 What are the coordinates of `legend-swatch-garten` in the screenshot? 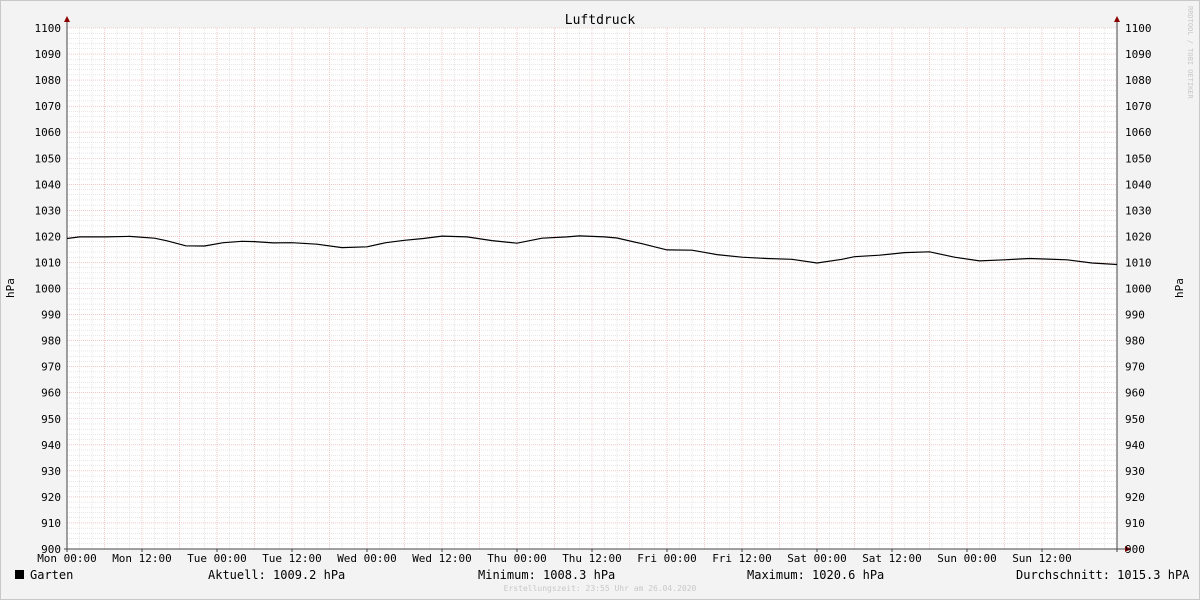 It's located at (19, 574).